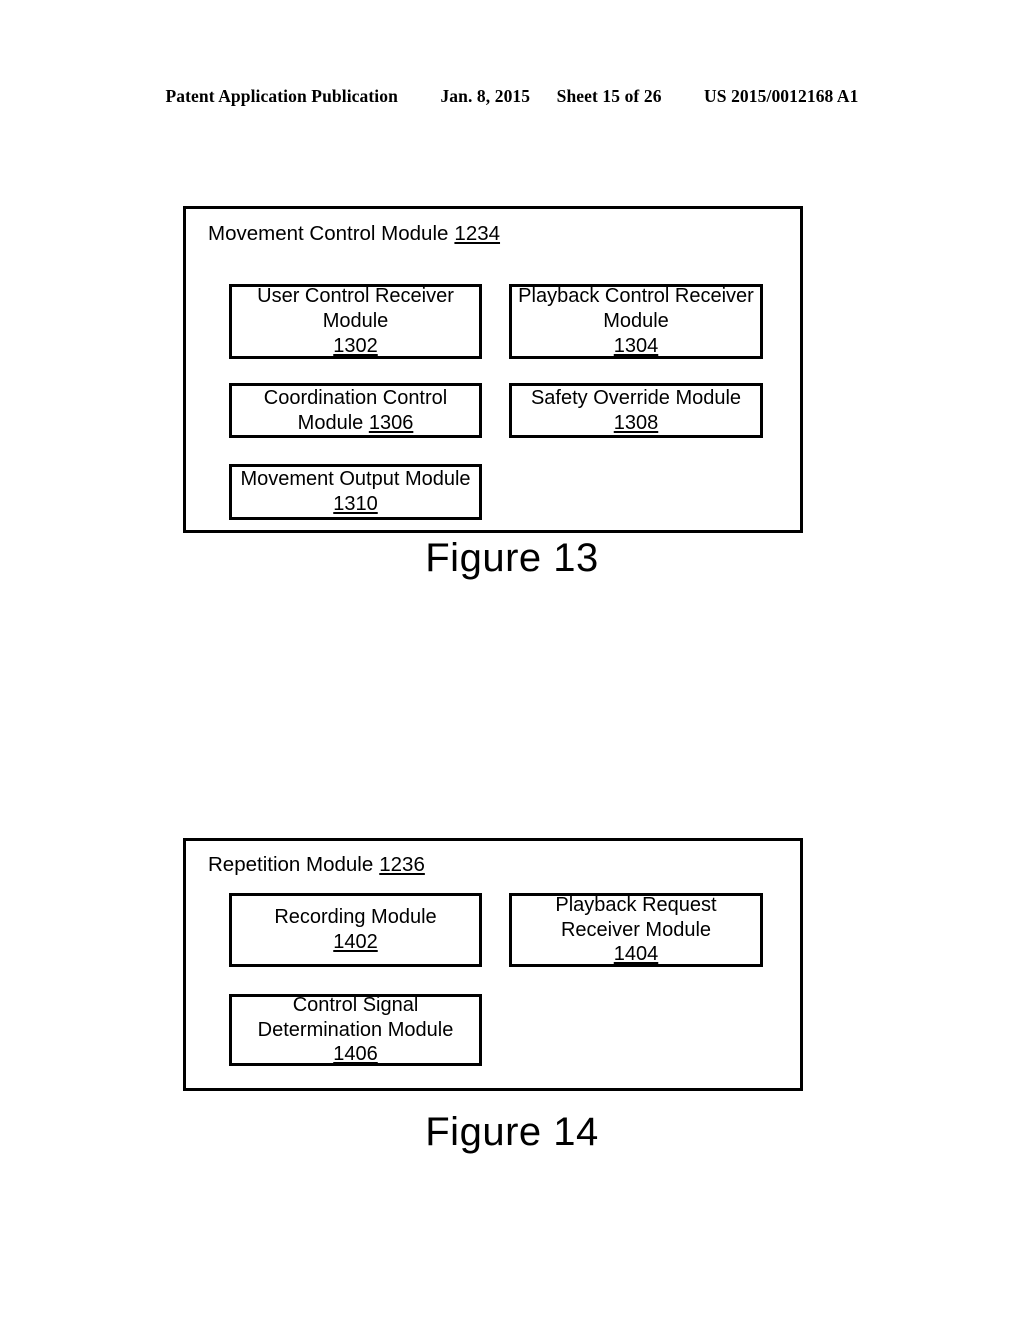  Describe the element at coordinates (355, 930) in the screenshot. I see `recording-module-box: Recording Module 1402` at that location.